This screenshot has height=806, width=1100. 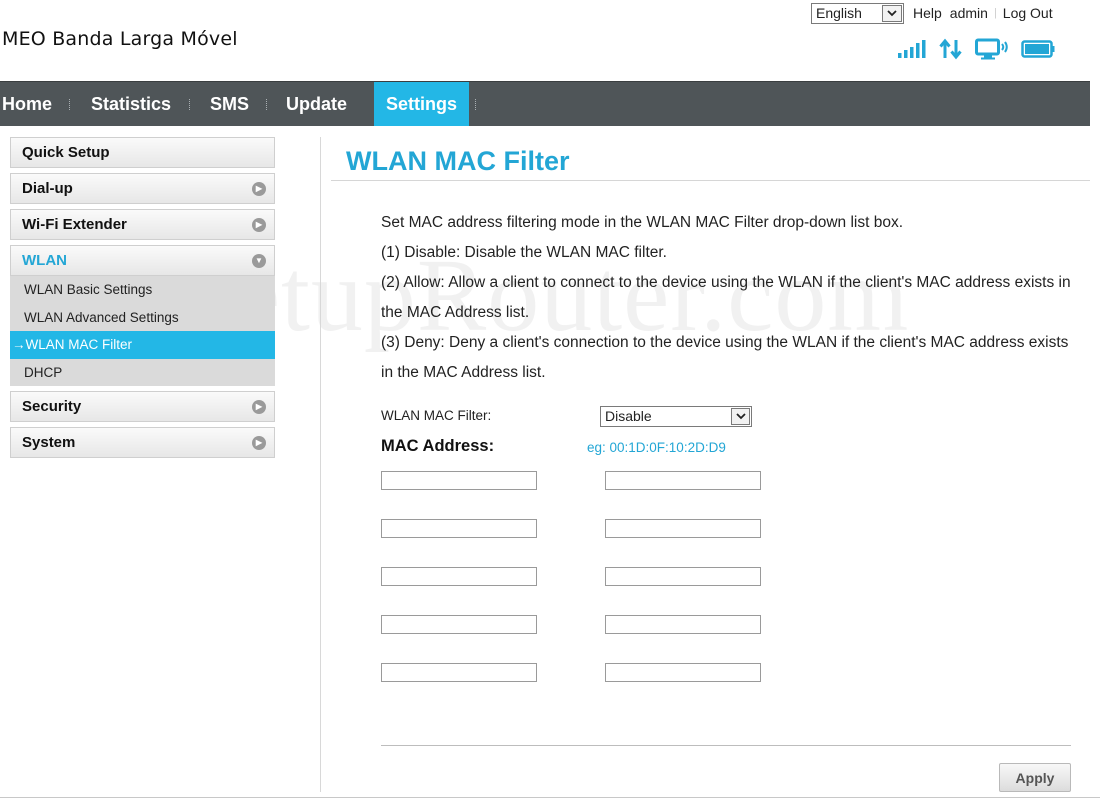 I want to click on signal-strength-icon, so click(x=912, y=51).